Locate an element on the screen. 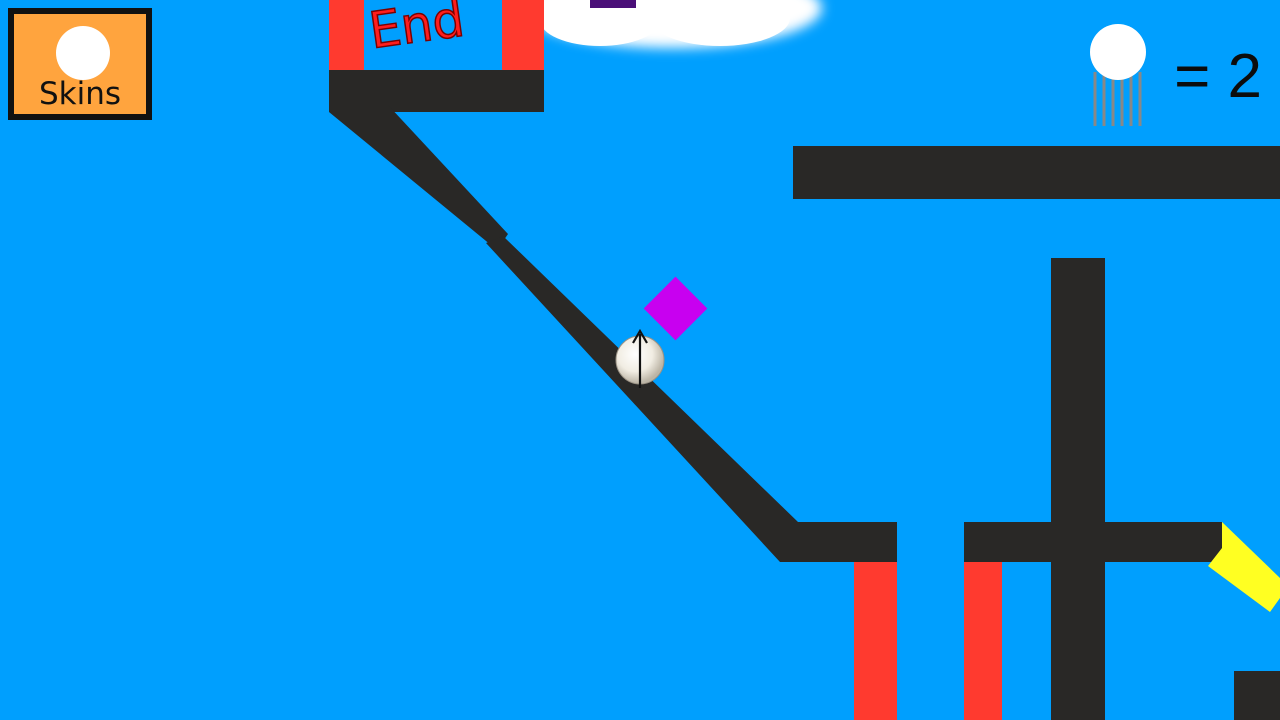 Image resolution: width=1280 pixels, height=720 pixels. right-platform is located at coordinates (1093, 542).